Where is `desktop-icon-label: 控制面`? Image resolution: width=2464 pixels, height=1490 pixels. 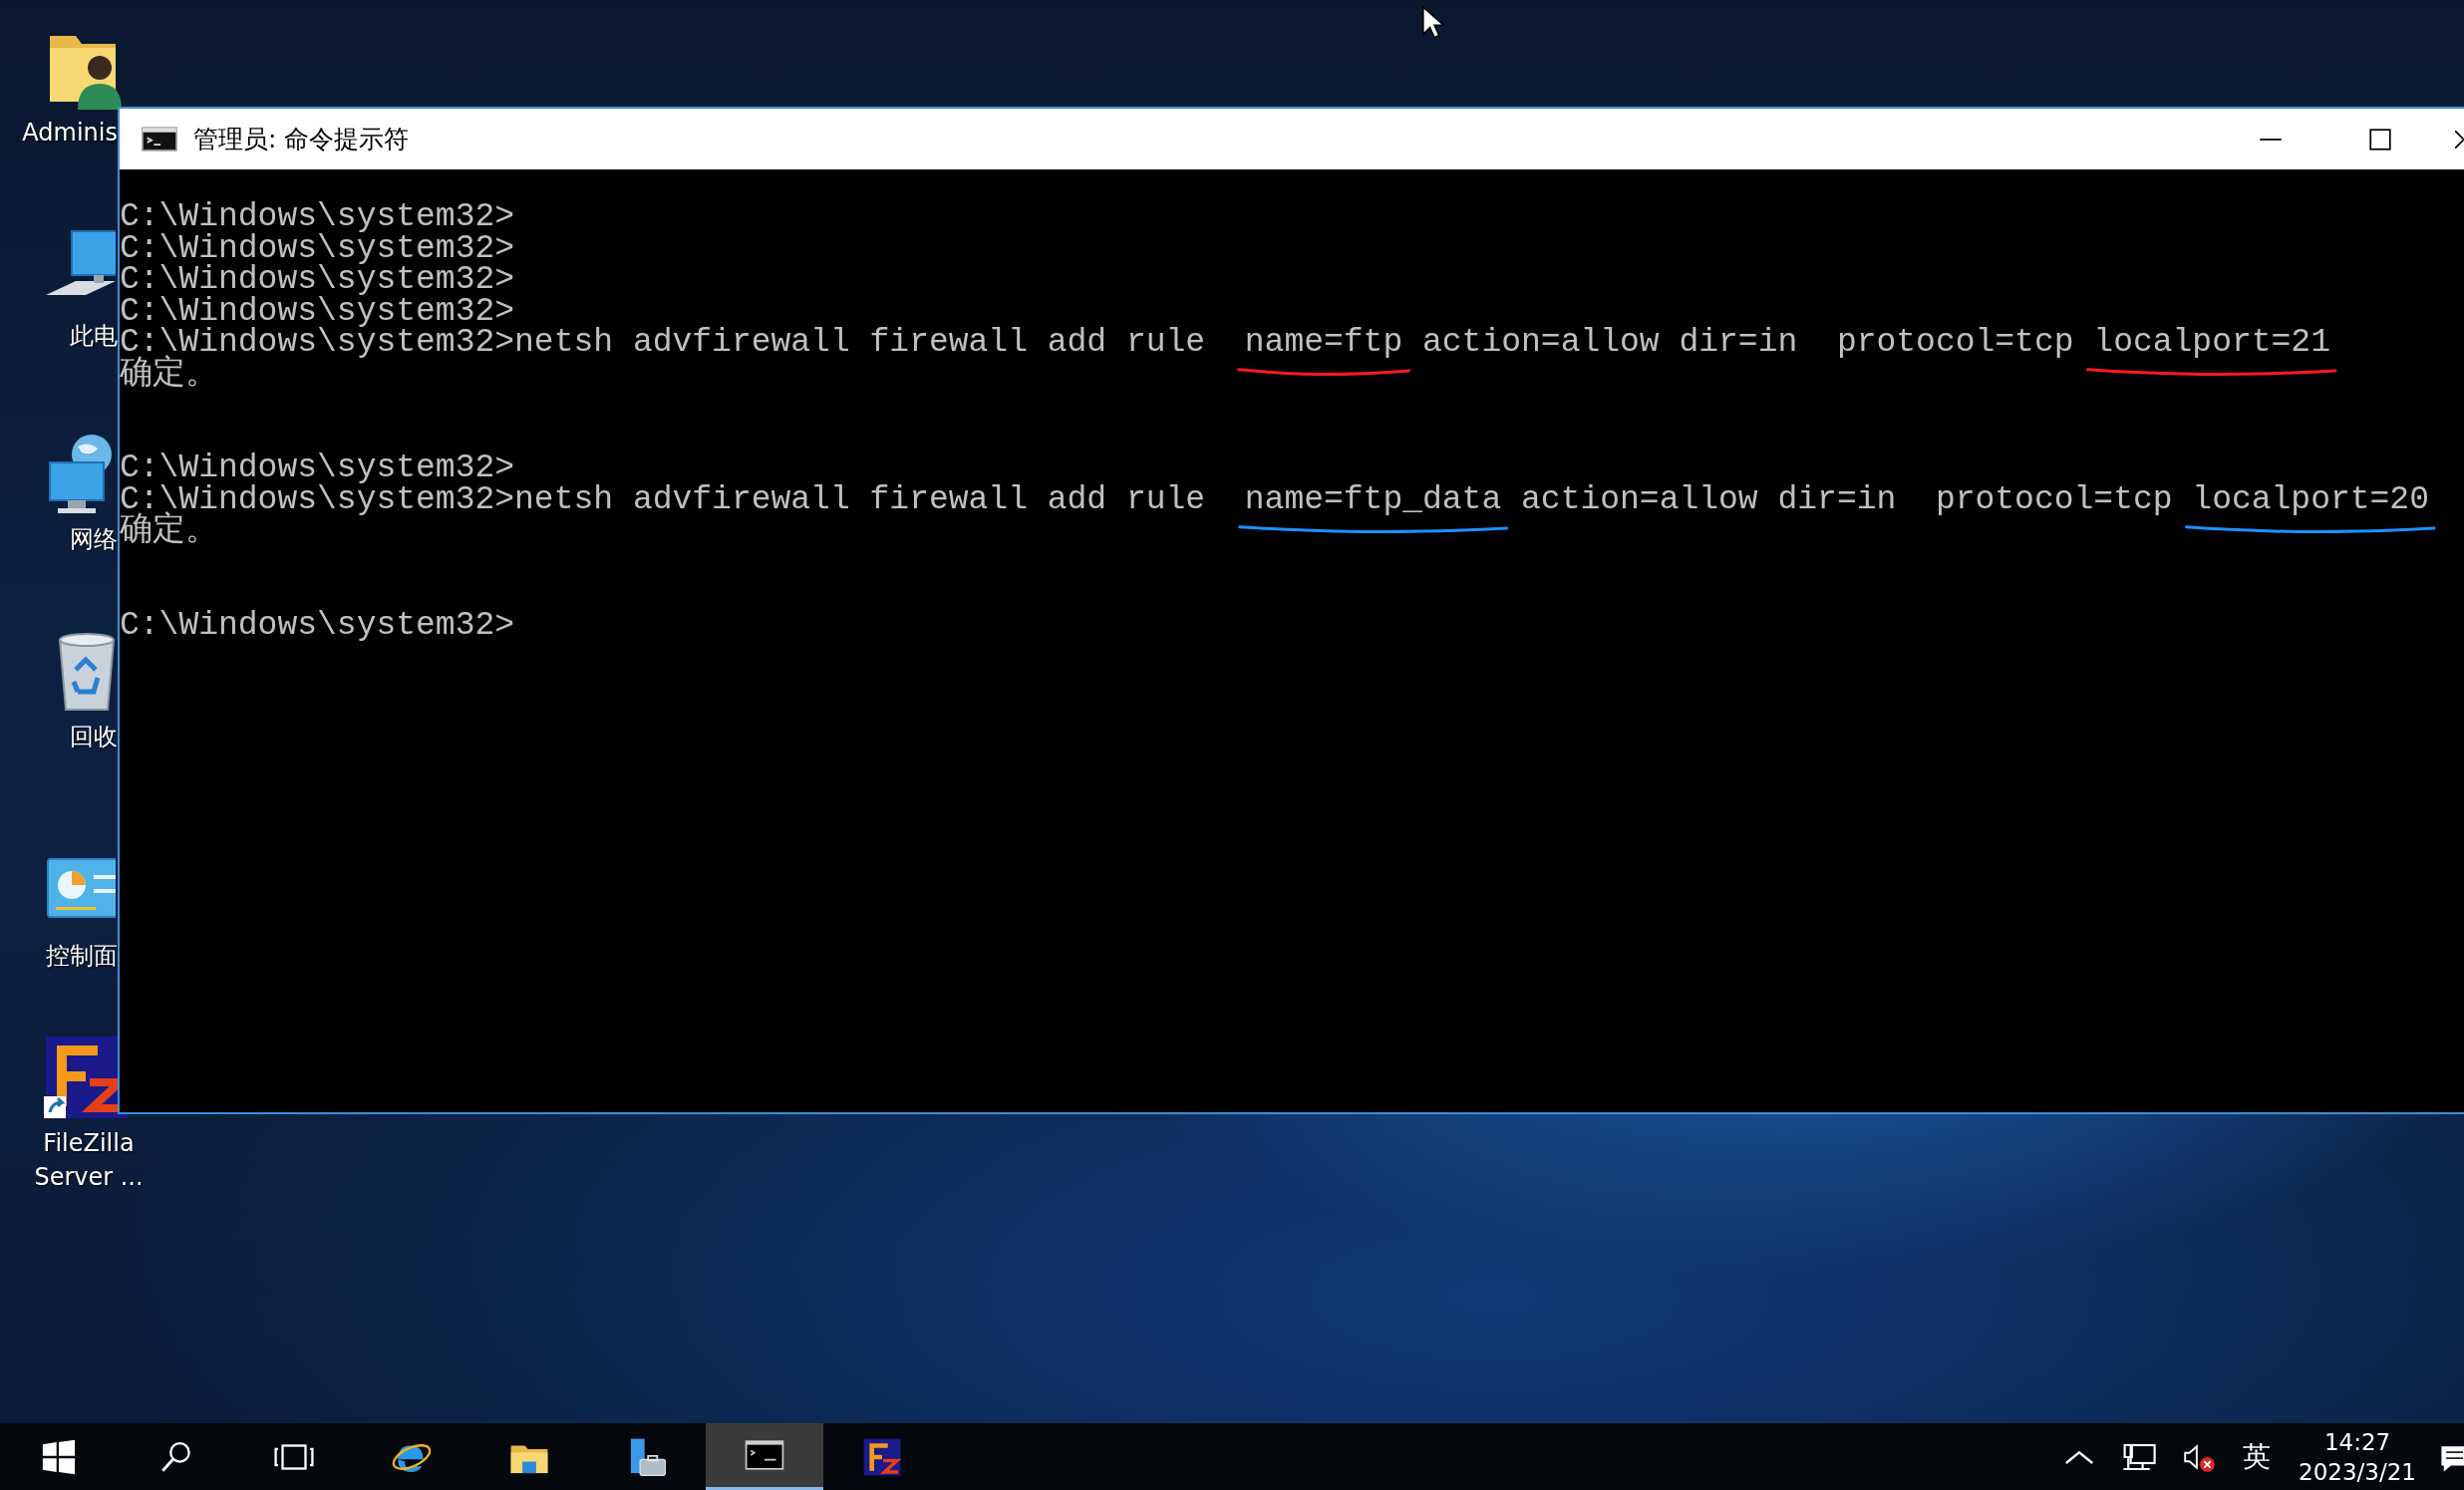
desktop-icon-label: 控制面 is located at coordinates (82, 957).